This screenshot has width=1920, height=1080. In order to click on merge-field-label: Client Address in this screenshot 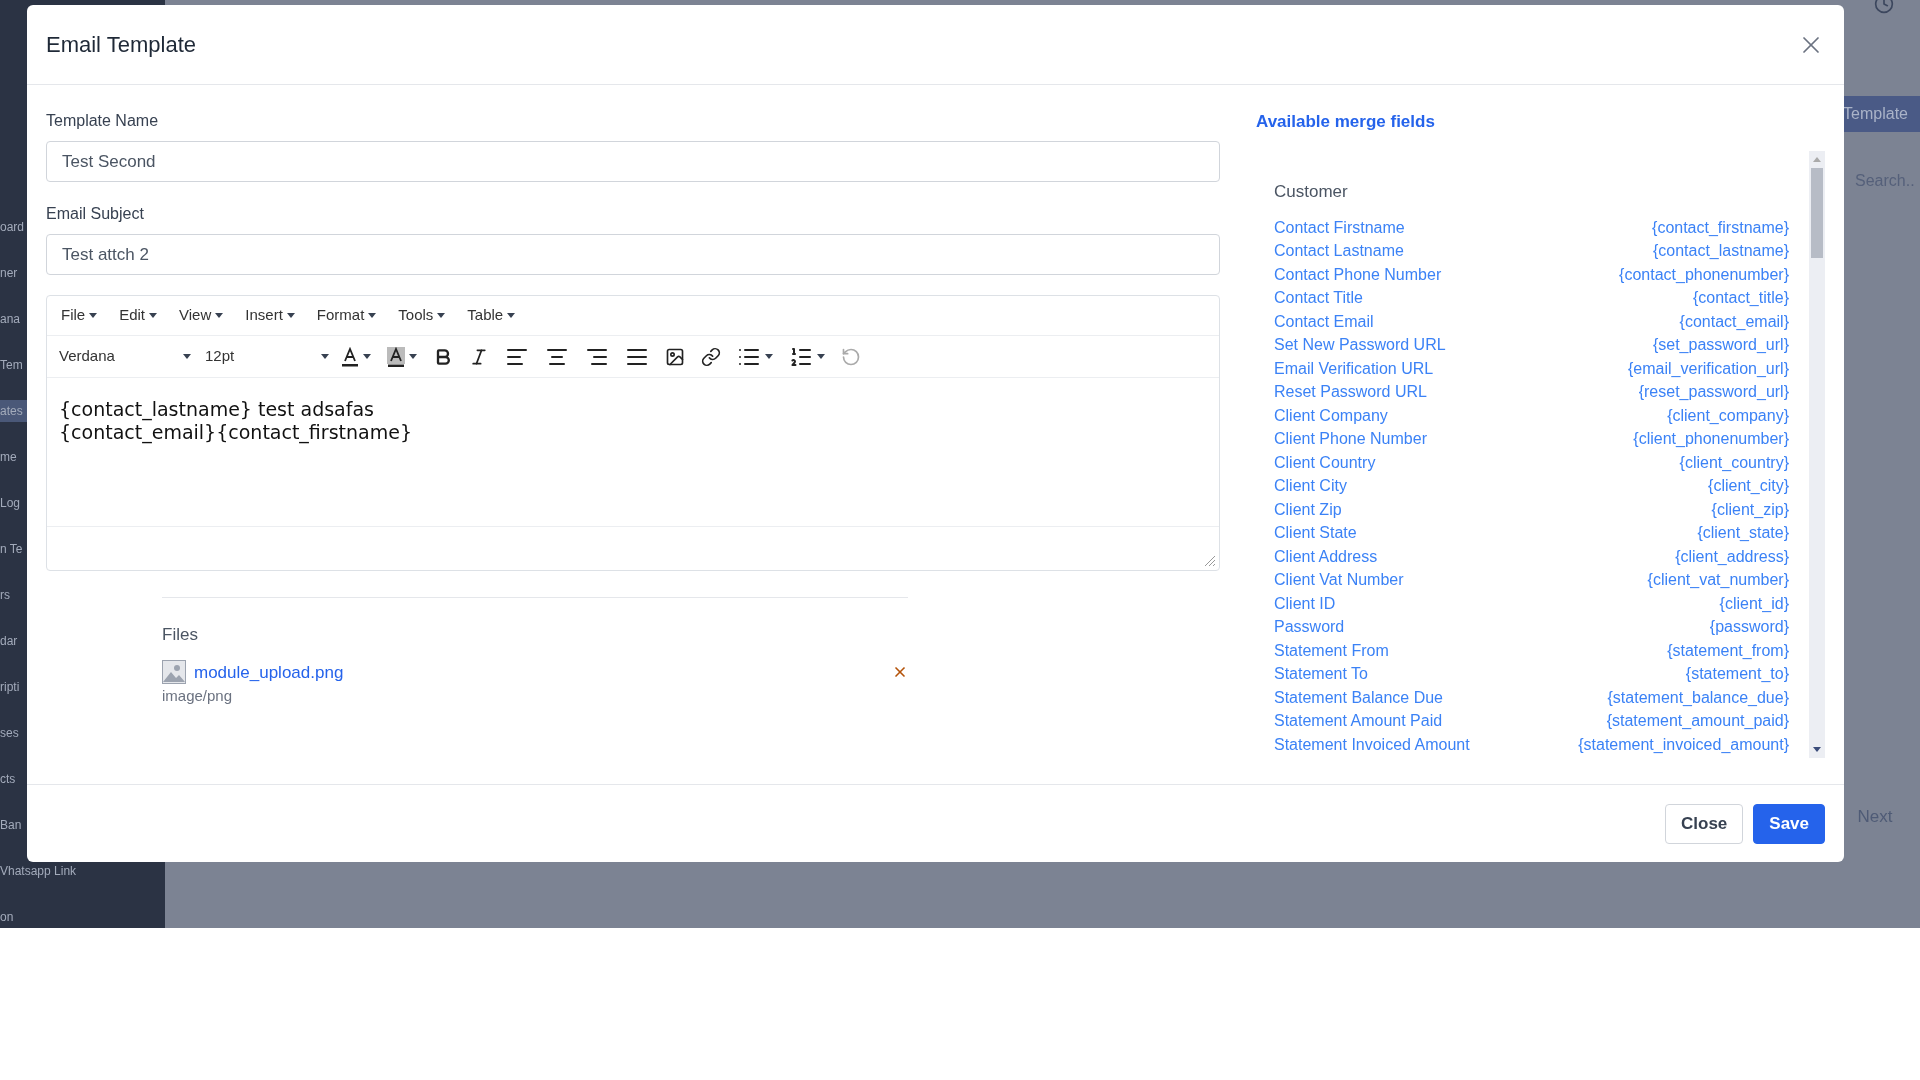, I will do `click(1326, 556)`.